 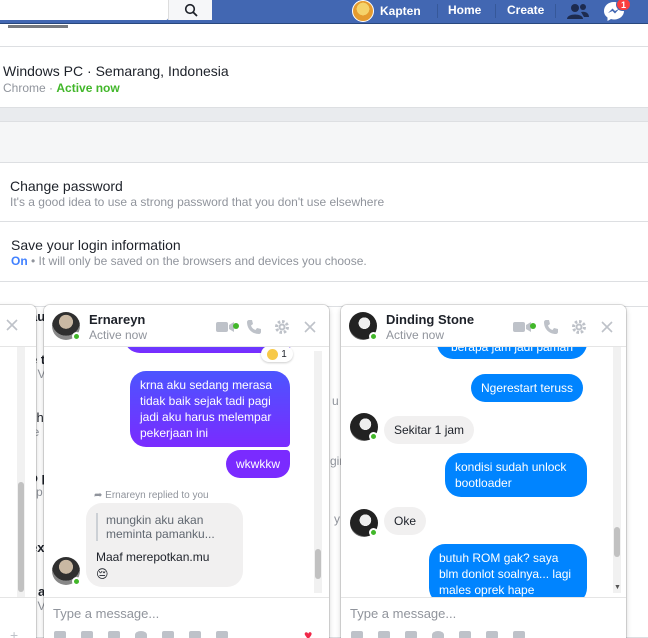 I want to click on reaction-count: 1, so click(x=284, y=354).